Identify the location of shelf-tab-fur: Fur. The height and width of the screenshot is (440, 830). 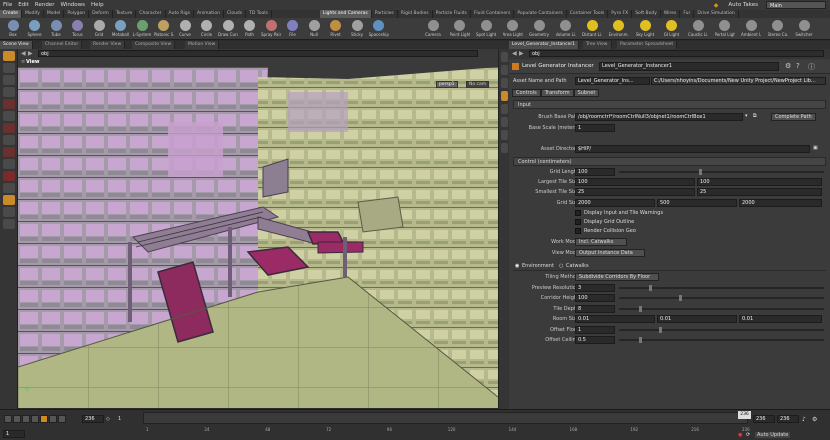
(687, 14).